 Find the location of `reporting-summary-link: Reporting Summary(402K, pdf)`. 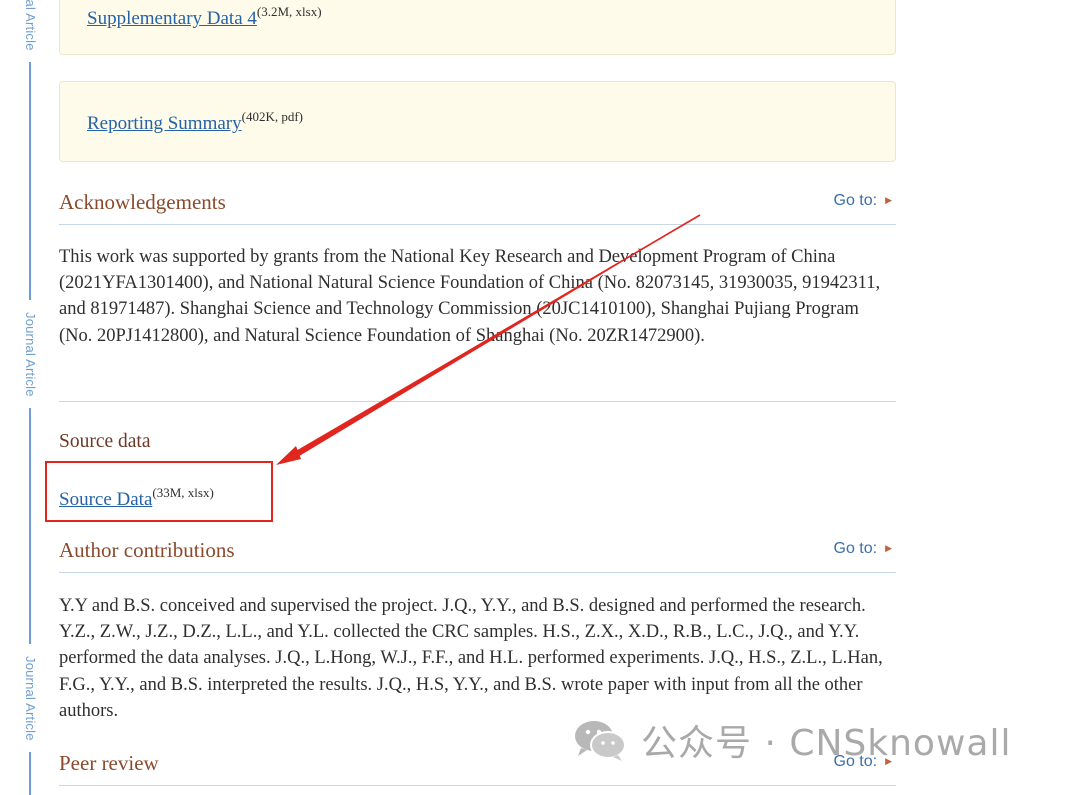

reporting-summary-link: Reporting Summary(402K, pdf) is located at coordinates (195, 122).